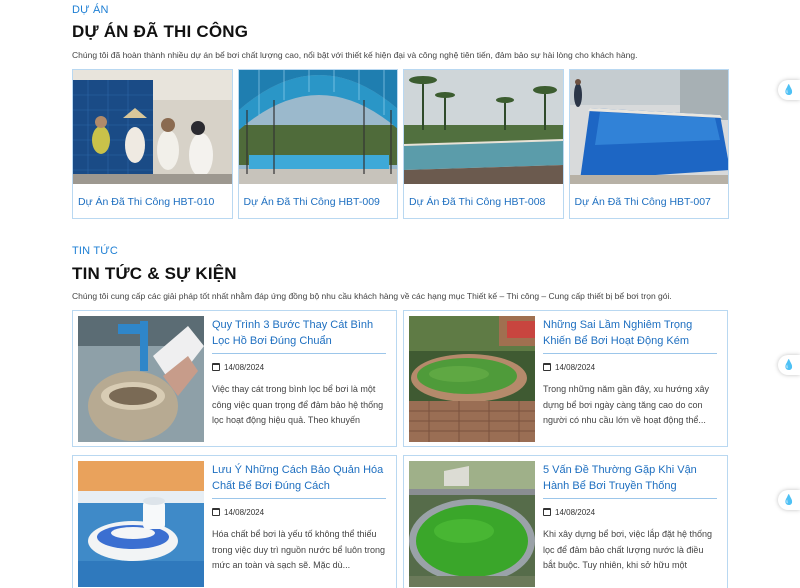 This screenshot has height=588, width=800. Describe the element at coordinates (152, 201) in the screenshot. I see `project-caption: Dự Án Đã Thi Công HBT-010` at that location.